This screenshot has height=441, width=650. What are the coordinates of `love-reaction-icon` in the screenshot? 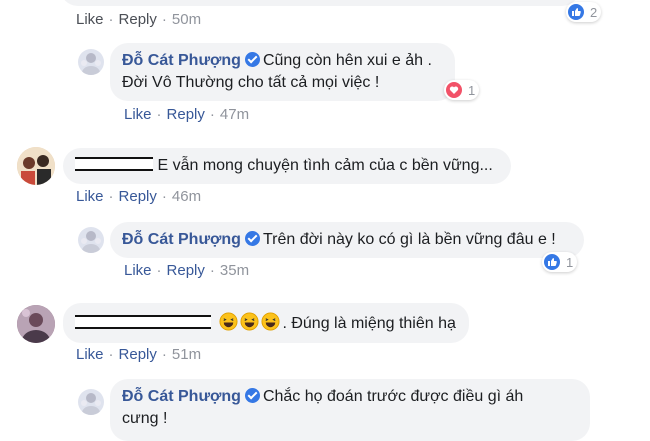 It's located at (454, 90).